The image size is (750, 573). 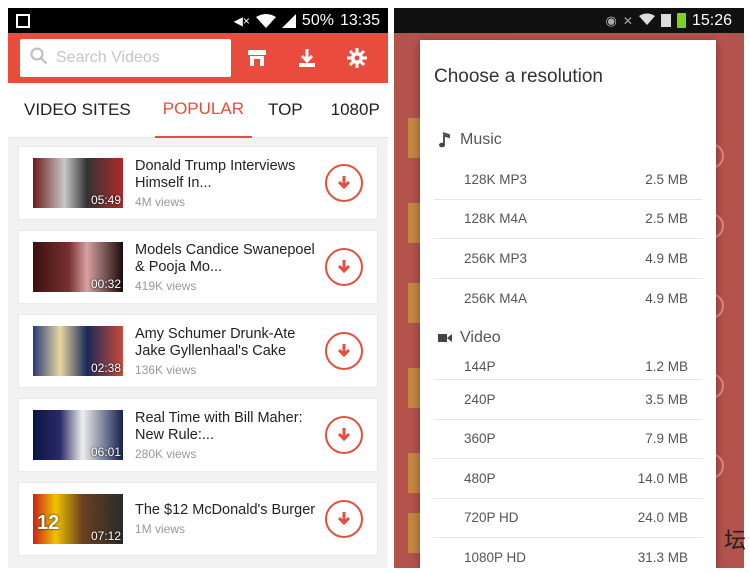 I want to click on video-views: 280K views, so click(x=166, y=453).